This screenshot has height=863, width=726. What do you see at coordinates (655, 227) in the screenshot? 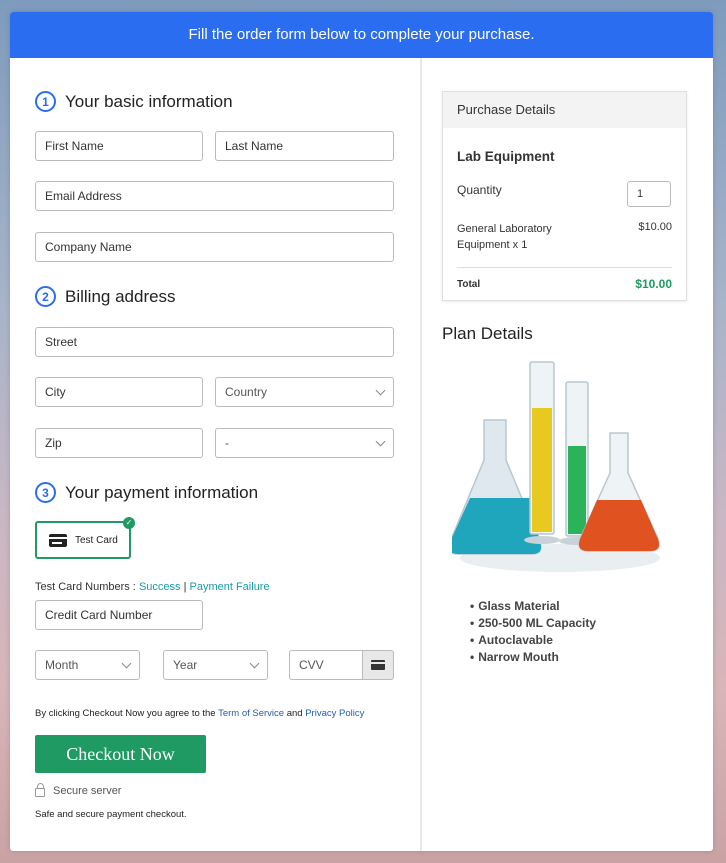
I see `line-item-price: $10.00` at bounding box center [655, 227].